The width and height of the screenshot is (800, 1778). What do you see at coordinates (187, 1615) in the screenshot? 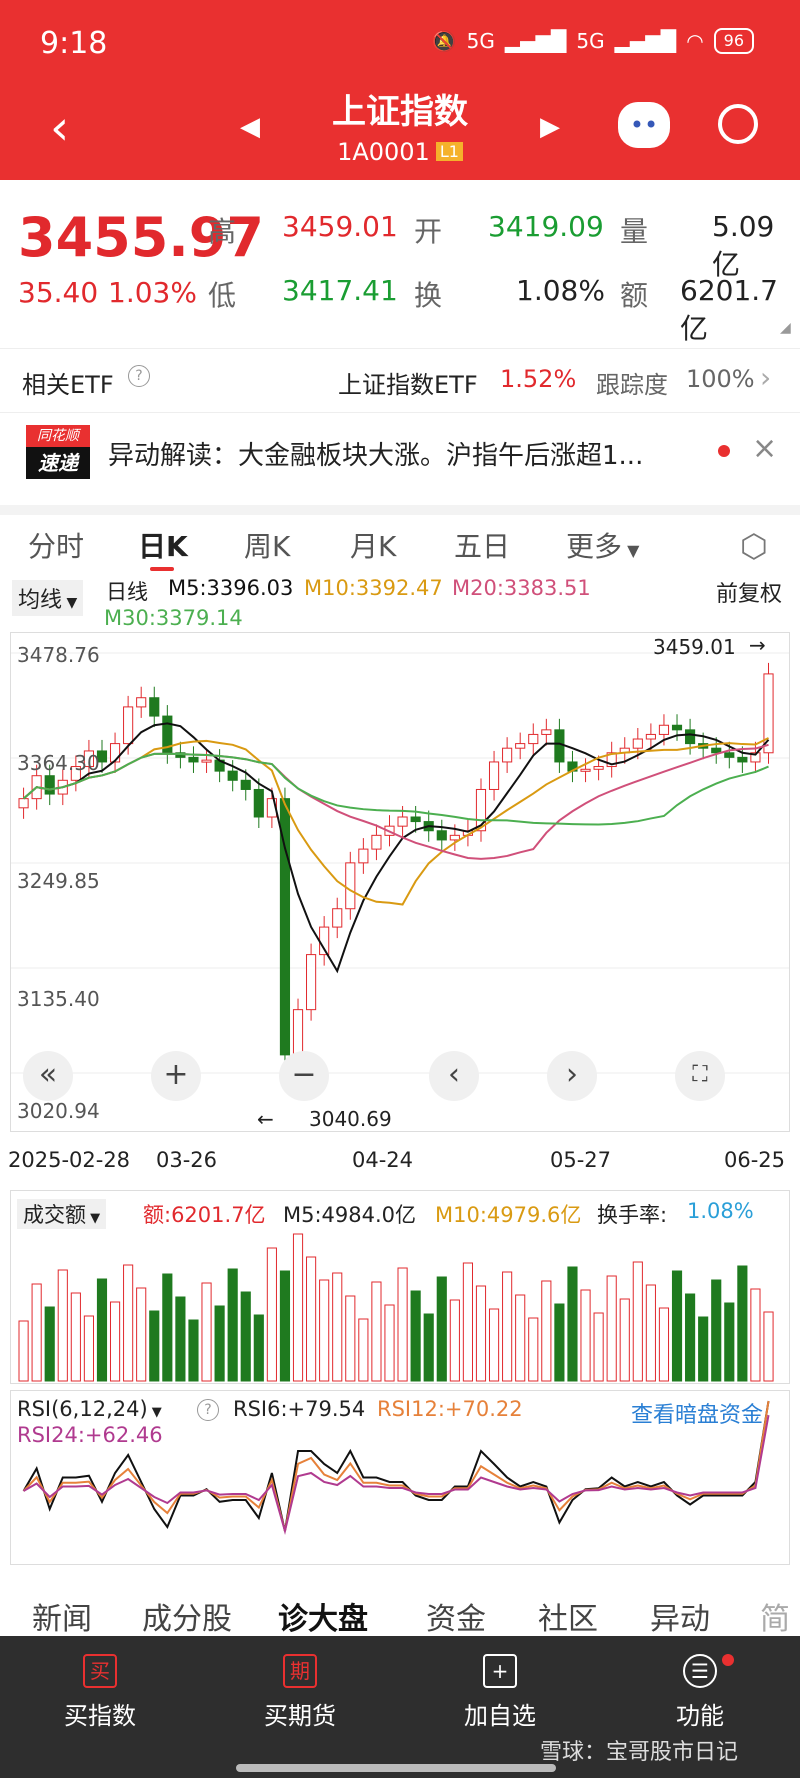
I see `tab-components: 成分股` at bounding box center [187, 1615].